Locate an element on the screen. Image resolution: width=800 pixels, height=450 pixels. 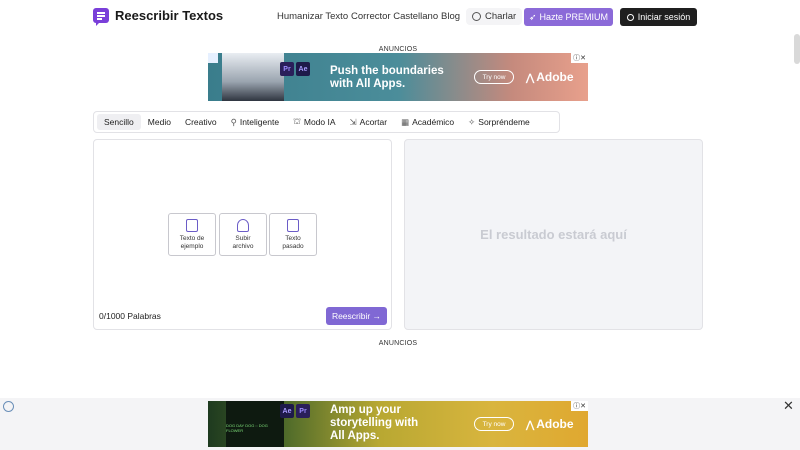
shorten-icon: ⇲ is located at coordinates (353, 121).